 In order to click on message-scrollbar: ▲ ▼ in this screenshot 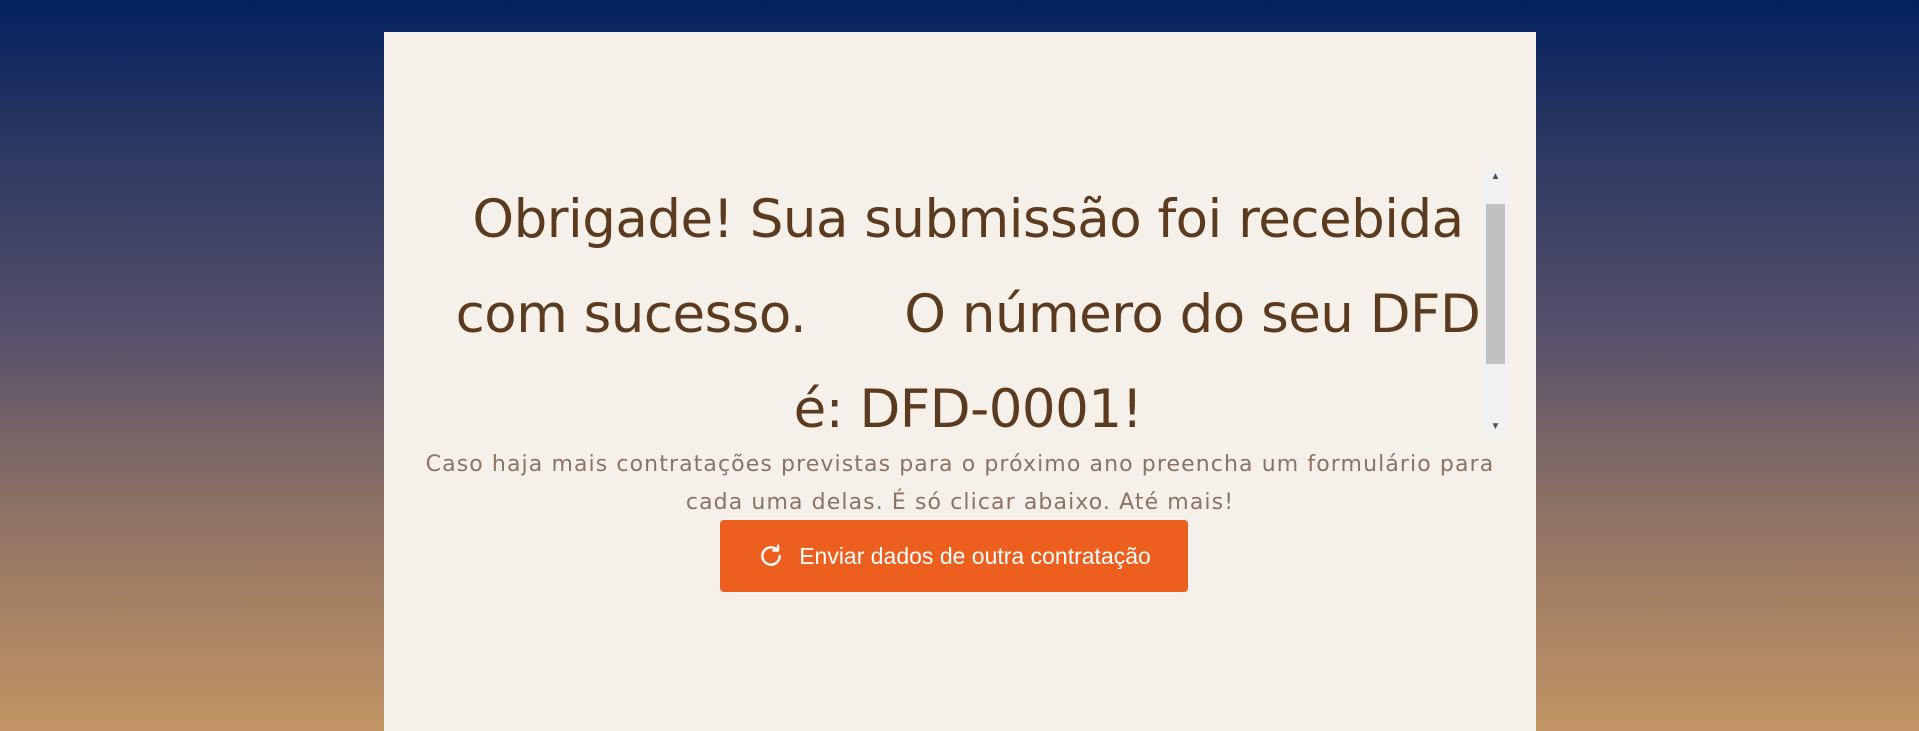, I will do `click(1495, 302)`.